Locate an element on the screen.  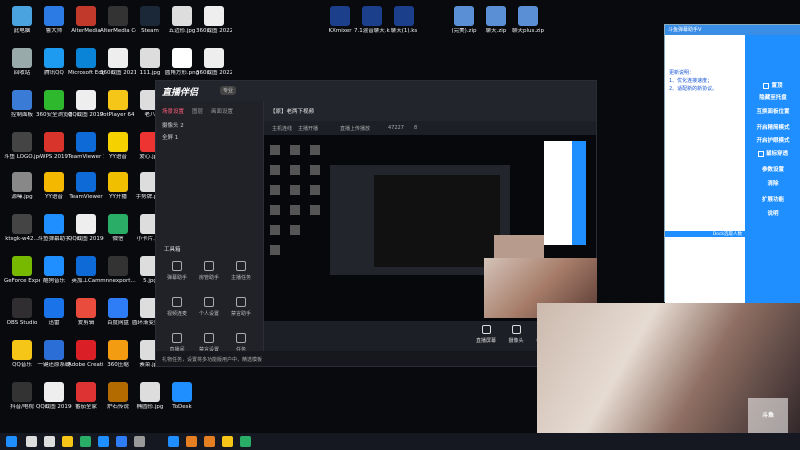
desktop-icon: 聊天(1).ks is located at coordinates (404, 26).